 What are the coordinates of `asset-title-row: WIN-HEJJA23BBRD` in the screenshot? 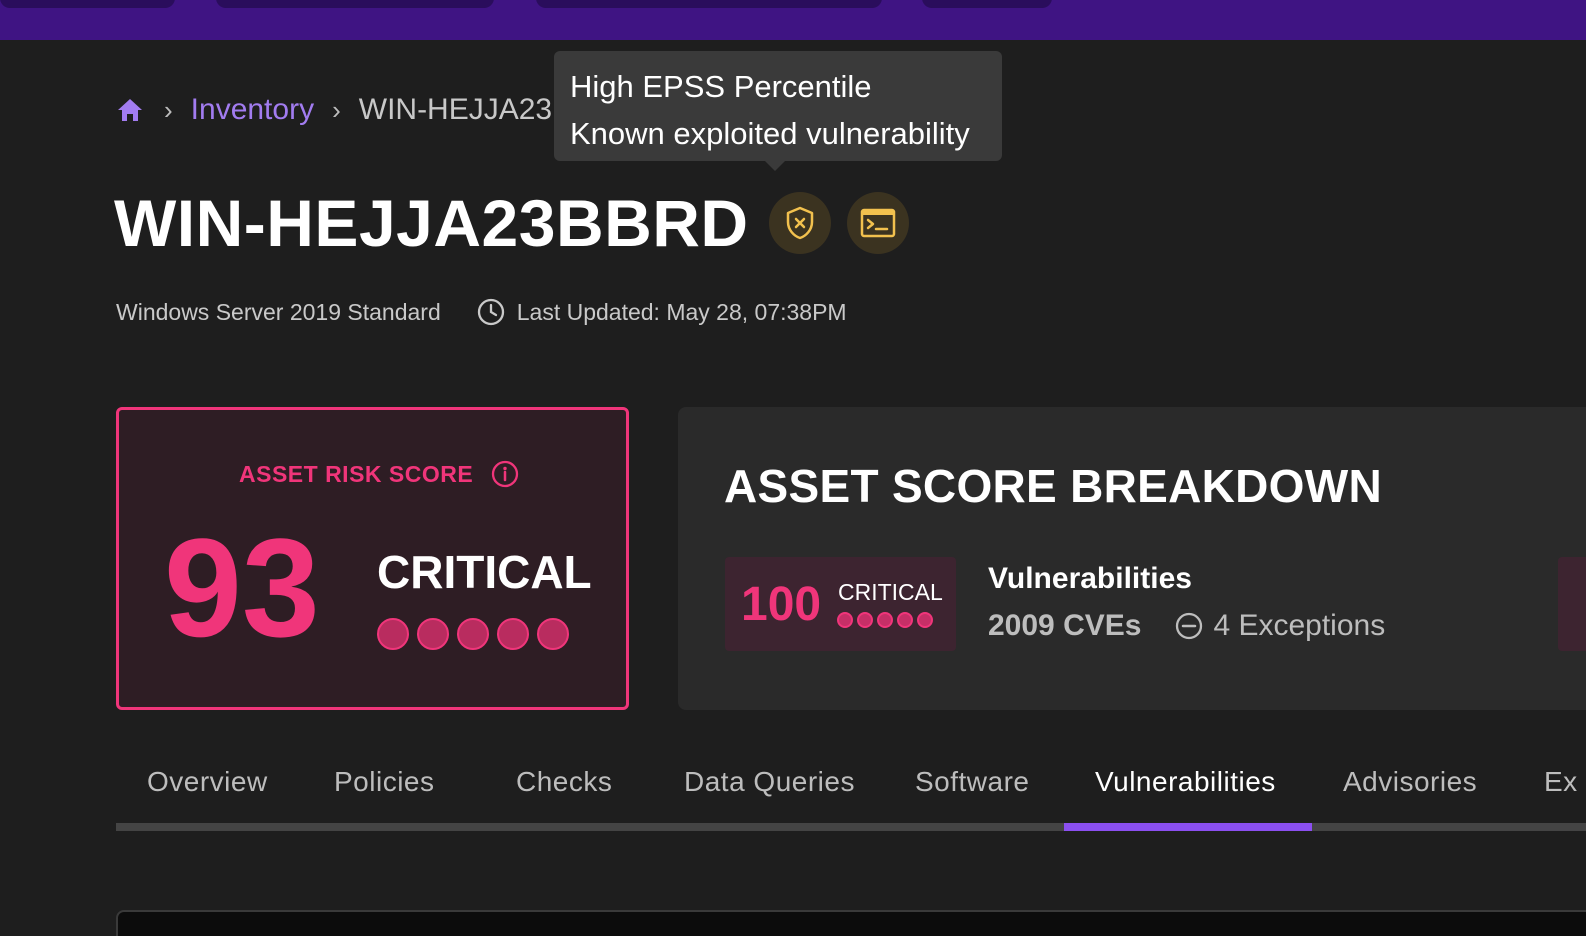 It's located at (511, 222).